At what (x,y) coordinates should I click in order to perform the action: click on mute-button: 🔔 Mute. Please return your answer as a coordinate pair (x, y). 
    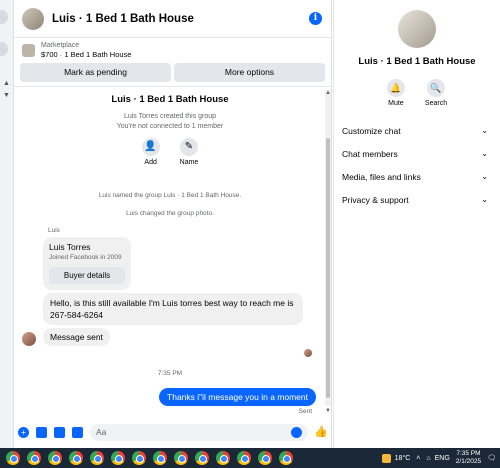
    Looking at the image, I should click on (395, 93).